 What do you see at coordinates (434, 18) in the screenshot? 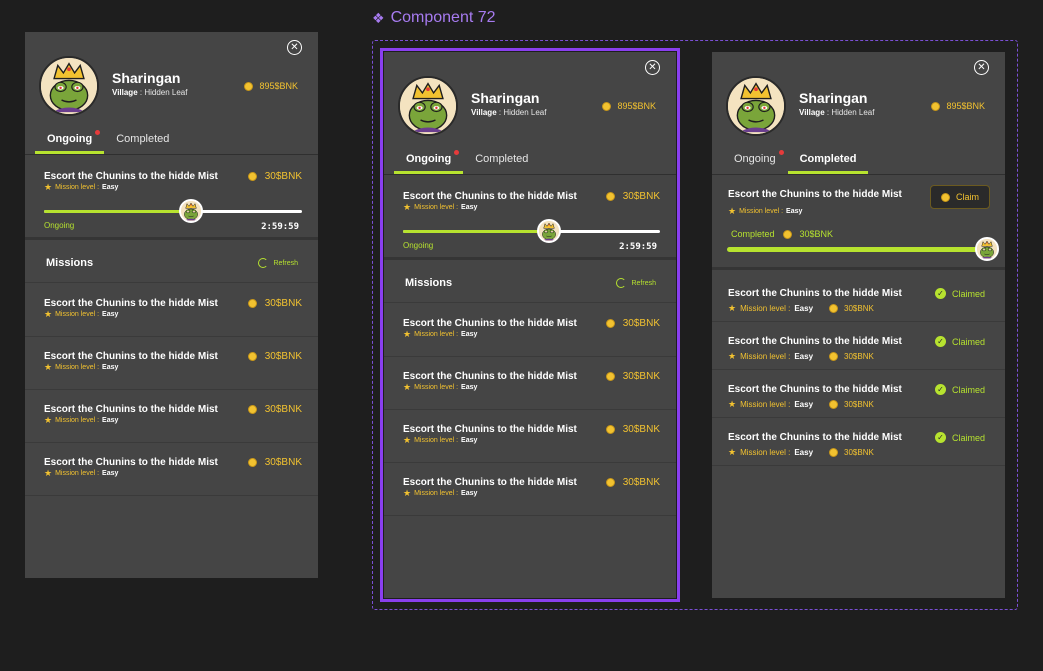
I see `component-label: ❖ Component 72` at bounding box center [434, 18].